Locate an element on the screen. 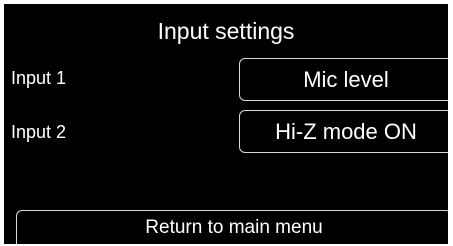  input-2-mode-button: Hi-Z mode ON is located at coordinates (343, 131).